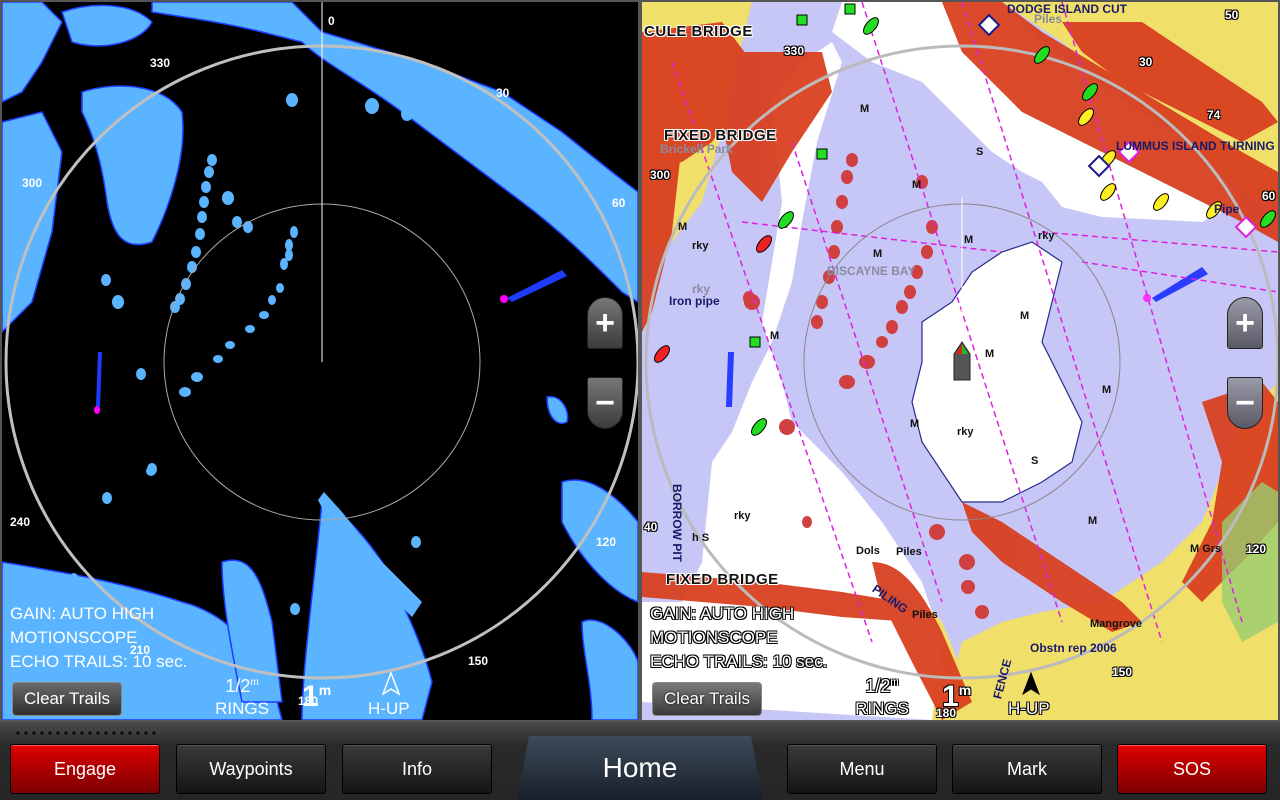 The height and width of the screenshot is (800, 1280). Describe the element at coordinates (862, 769) in the screenshot. I see `menu-button: Menu` at that location.